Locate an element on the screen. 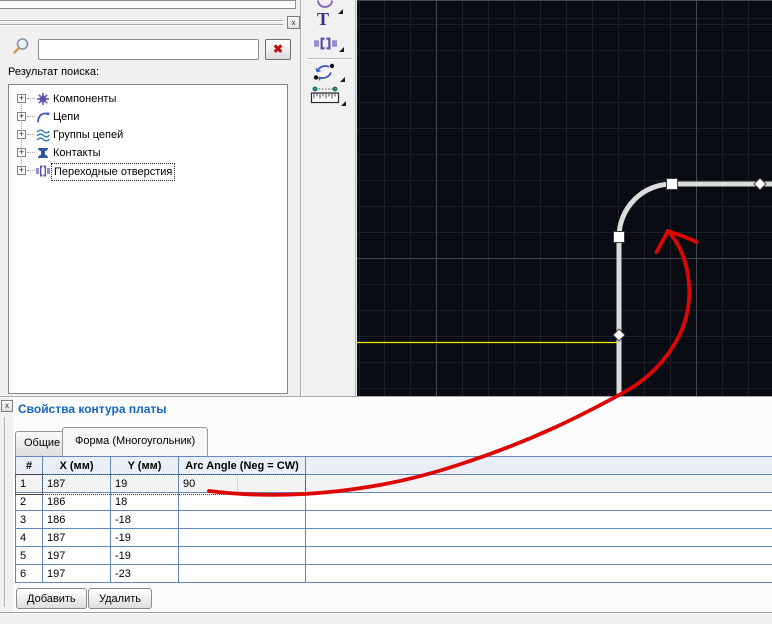 The width and height of the screenshot is (772, 624). tree-item-net-groups: + Группы цепей is located at coordinates (148, 135).